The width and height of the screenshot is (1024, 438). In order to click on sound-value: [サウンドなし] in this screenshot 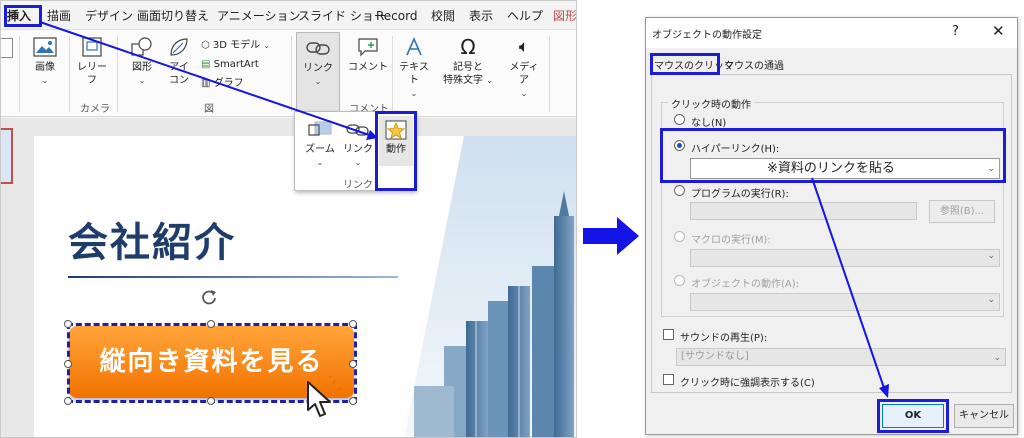, I will do `click(715, 356)`.